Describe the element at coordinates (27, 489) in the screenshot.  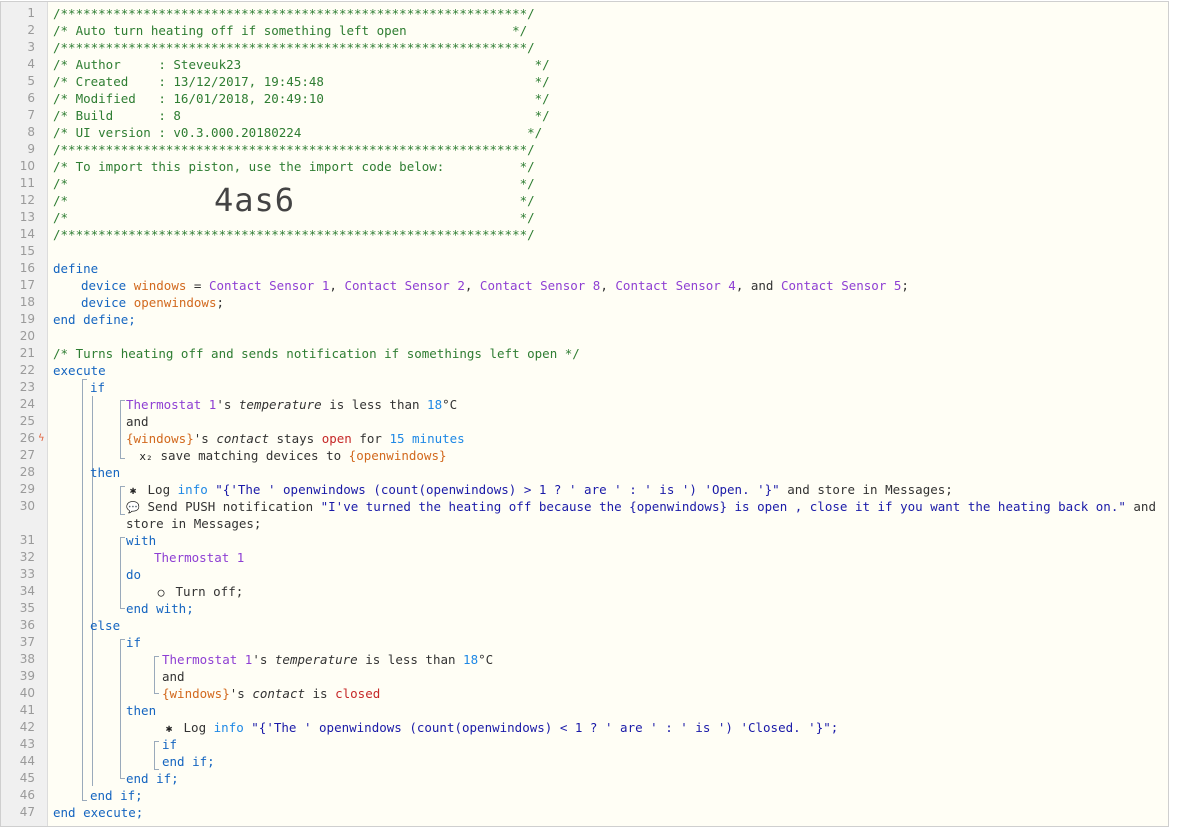
I see `line-number: 29` at that location.